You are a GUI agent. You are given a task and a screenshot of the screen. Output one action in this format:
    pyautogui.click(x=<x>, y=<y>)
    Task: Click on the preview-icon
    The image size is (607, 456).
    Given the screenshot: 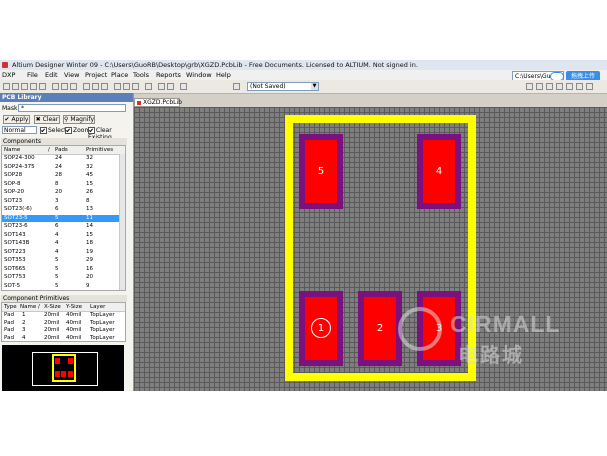 What is the action you would take?
    pyautogui.click(x=42, y=86)
    